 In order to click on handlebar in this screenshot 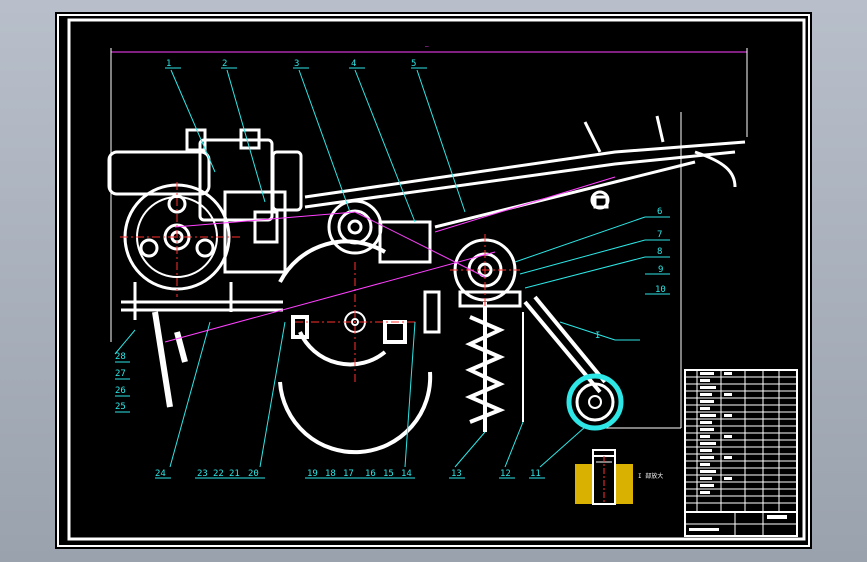, I will do `click(525, 172)`.